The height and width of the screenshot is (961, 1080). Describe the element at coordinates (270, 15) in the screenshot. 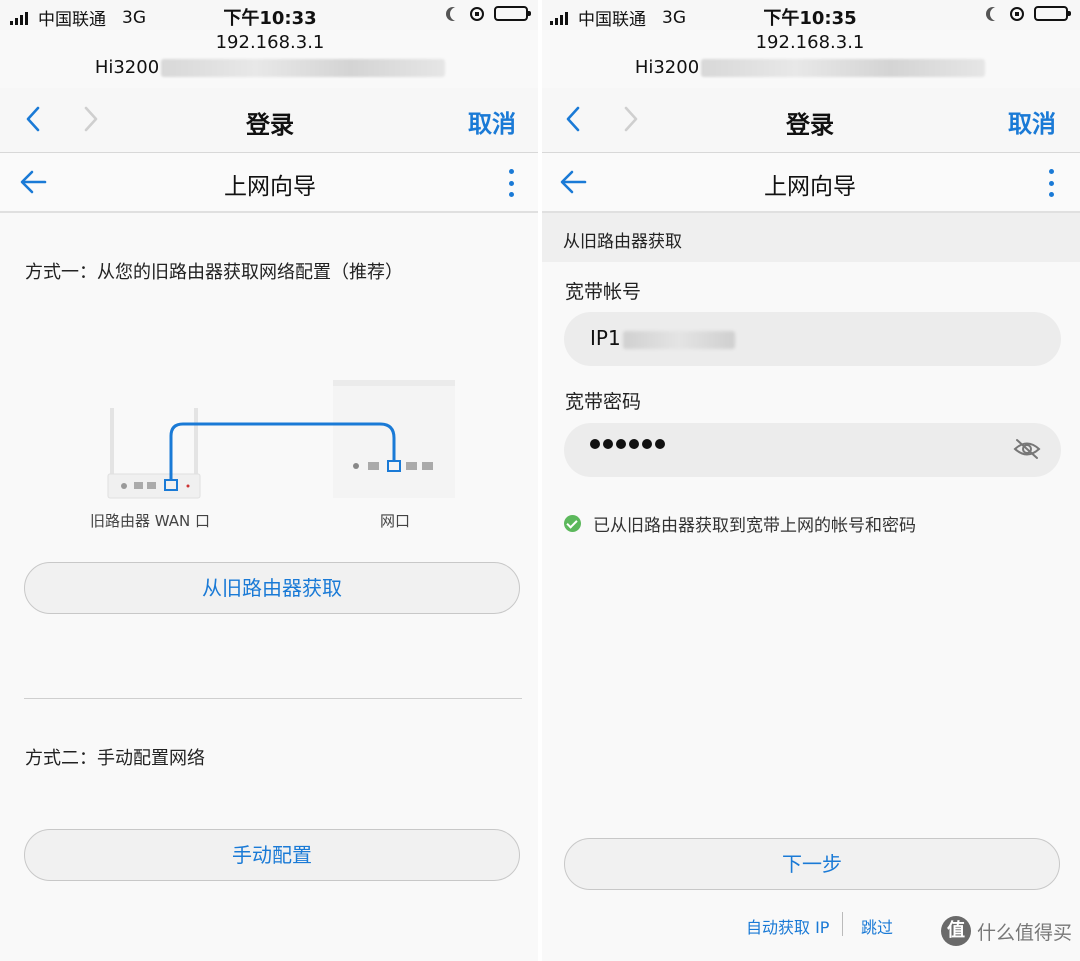

I see `status-bar: 中国联通 3G 下午10:33` at that location.